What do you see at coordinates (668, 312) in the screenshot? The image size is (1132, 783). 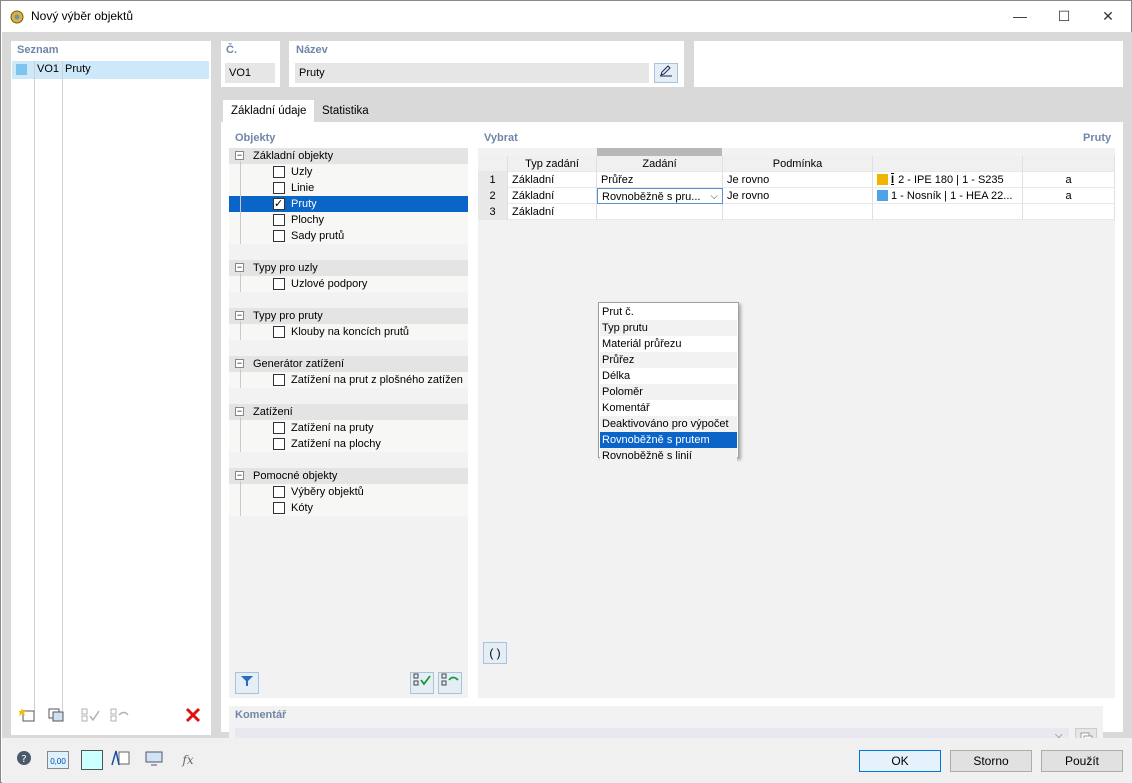 I see `dropdown-option: Prut č.` at bounding box center [668, 312].